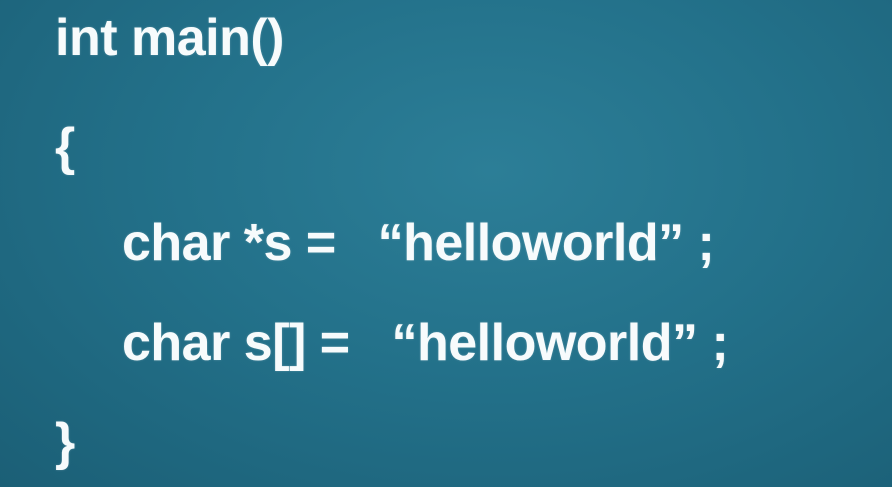 This screenshot has height=487, width=892. I want to click on code-line-char-array: char s[] = “helloworld” ;, so click(425, 343).